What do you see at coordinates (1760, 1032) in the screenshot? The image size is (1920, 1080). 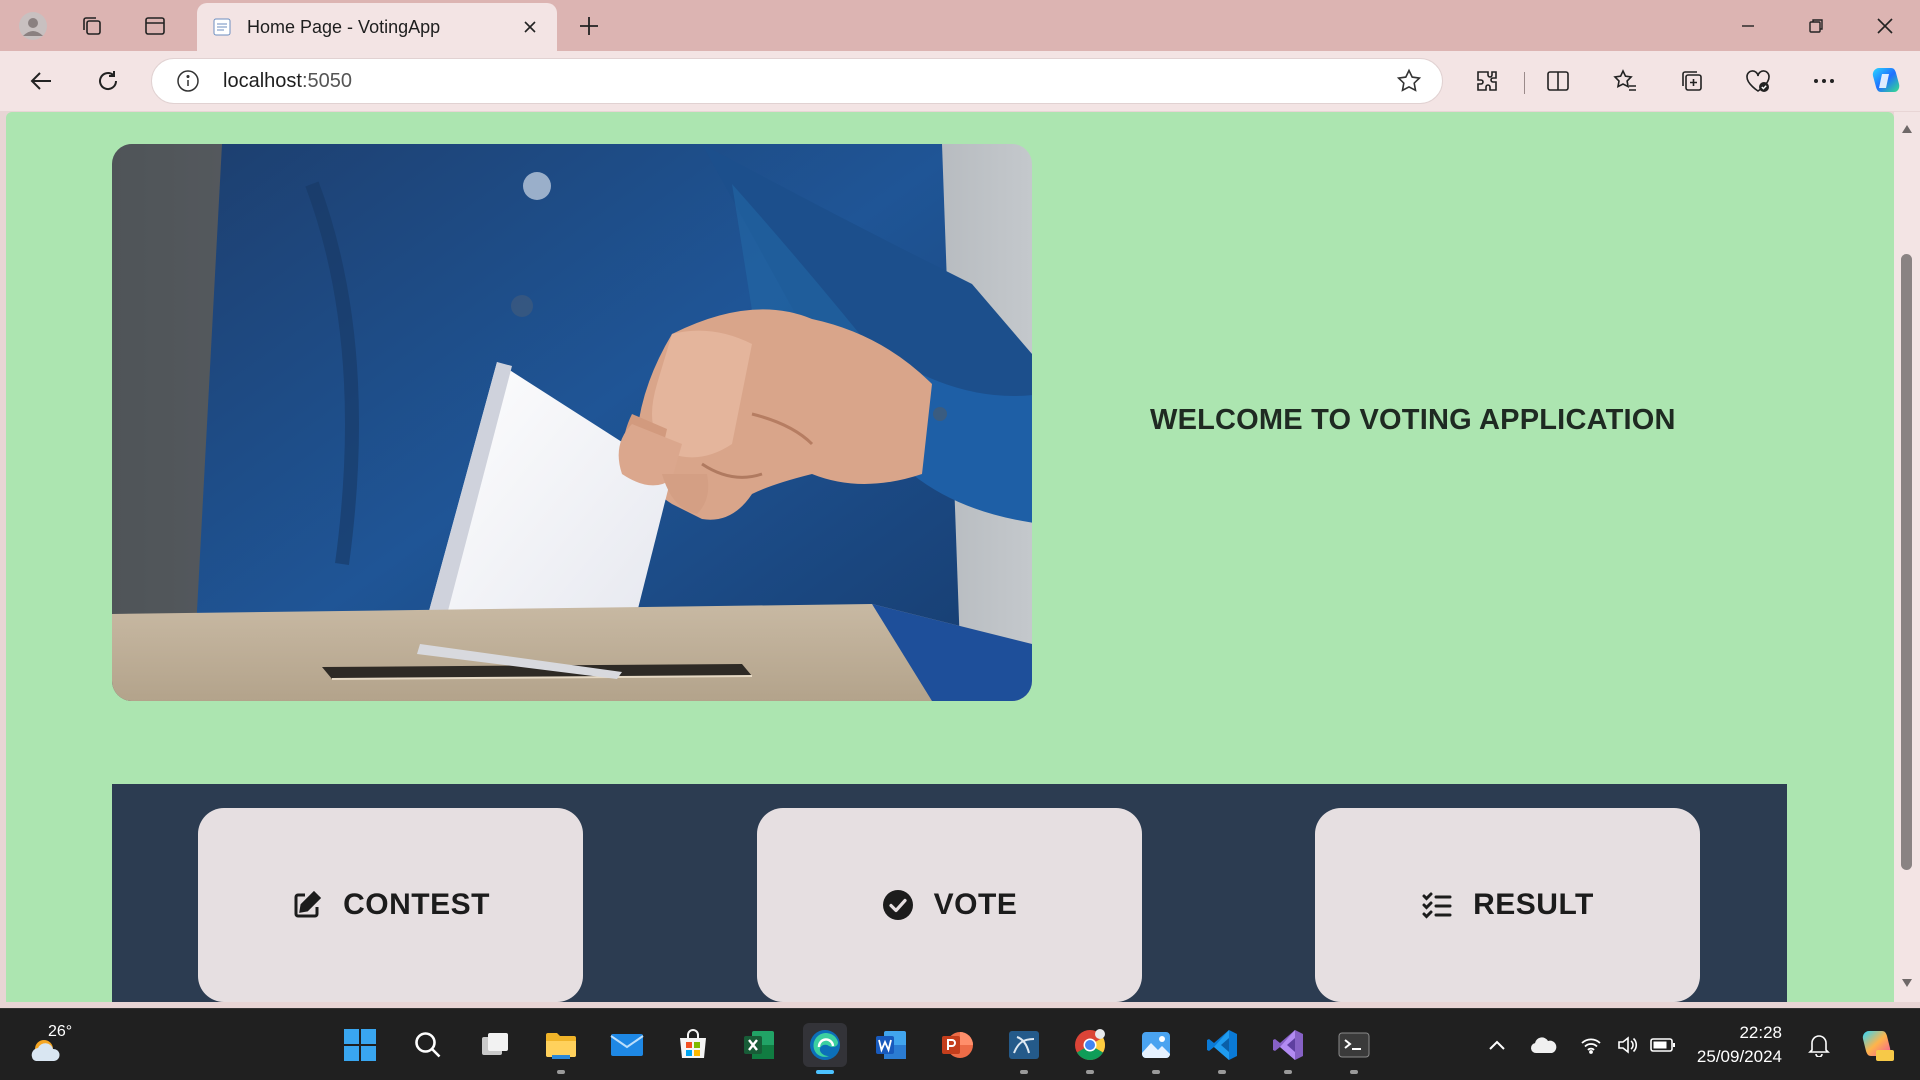 I see `clock-time: 22:28` at bounding box center [1760, 1032].